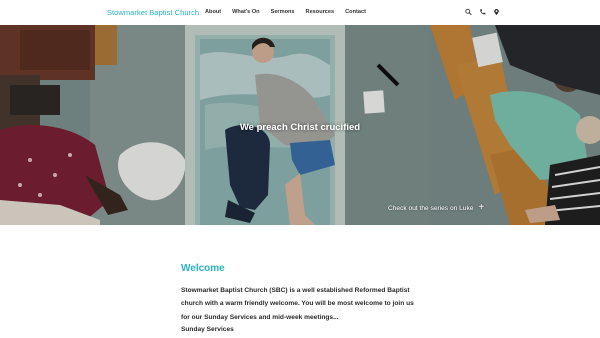 The image size is (600, 338). Describe the element at coordinates (245, 12) in the screenshot. I see `nav-item-whats-on: What's On` at that location.